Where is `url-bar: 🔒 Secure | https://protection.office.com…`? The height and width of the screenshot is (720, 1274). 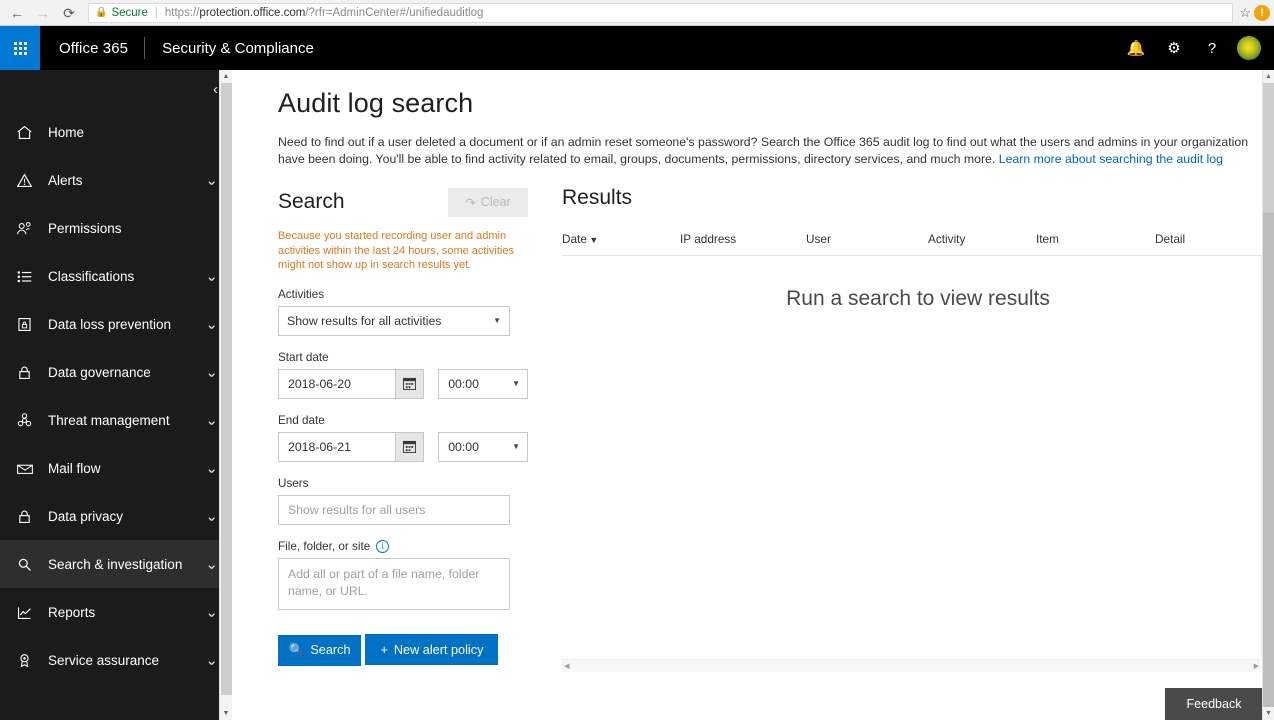 url-bar: 🔒 Secure | https://protection.office.com… is located at coordinates (661, 12).